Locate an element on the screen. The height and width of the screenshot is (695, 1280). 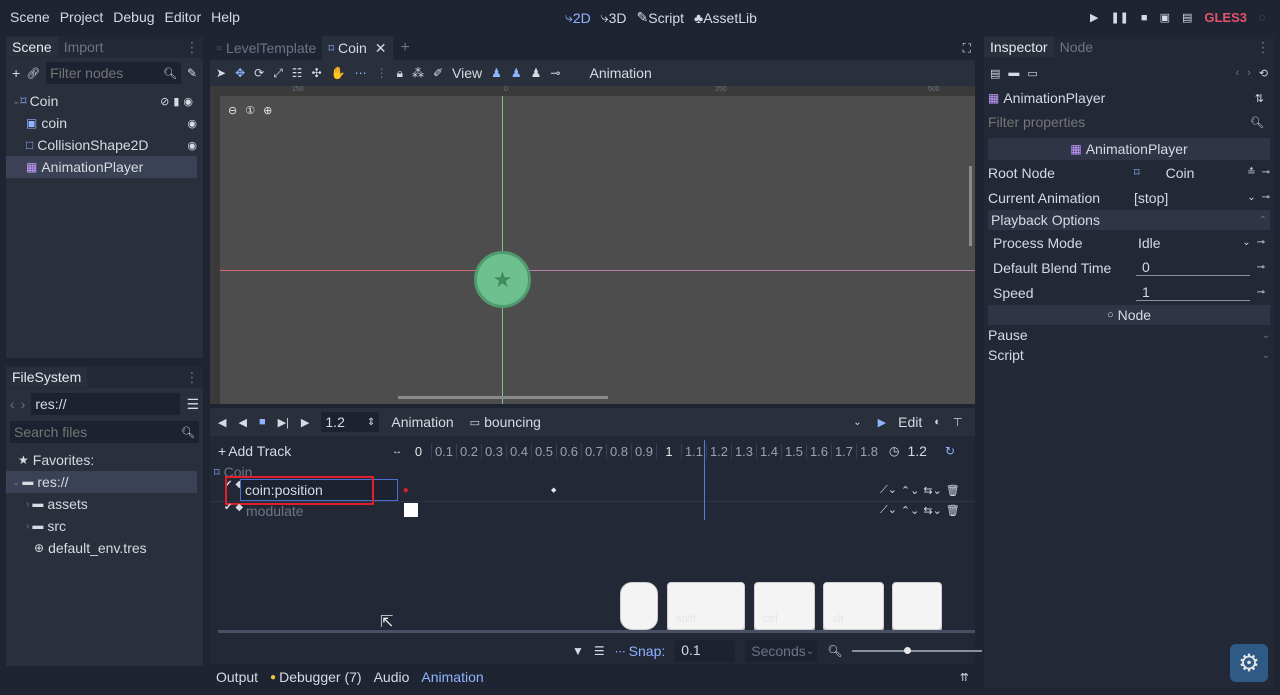
workspace-assetlib: ♣ AssetLib is located at coordinates (725, 18).